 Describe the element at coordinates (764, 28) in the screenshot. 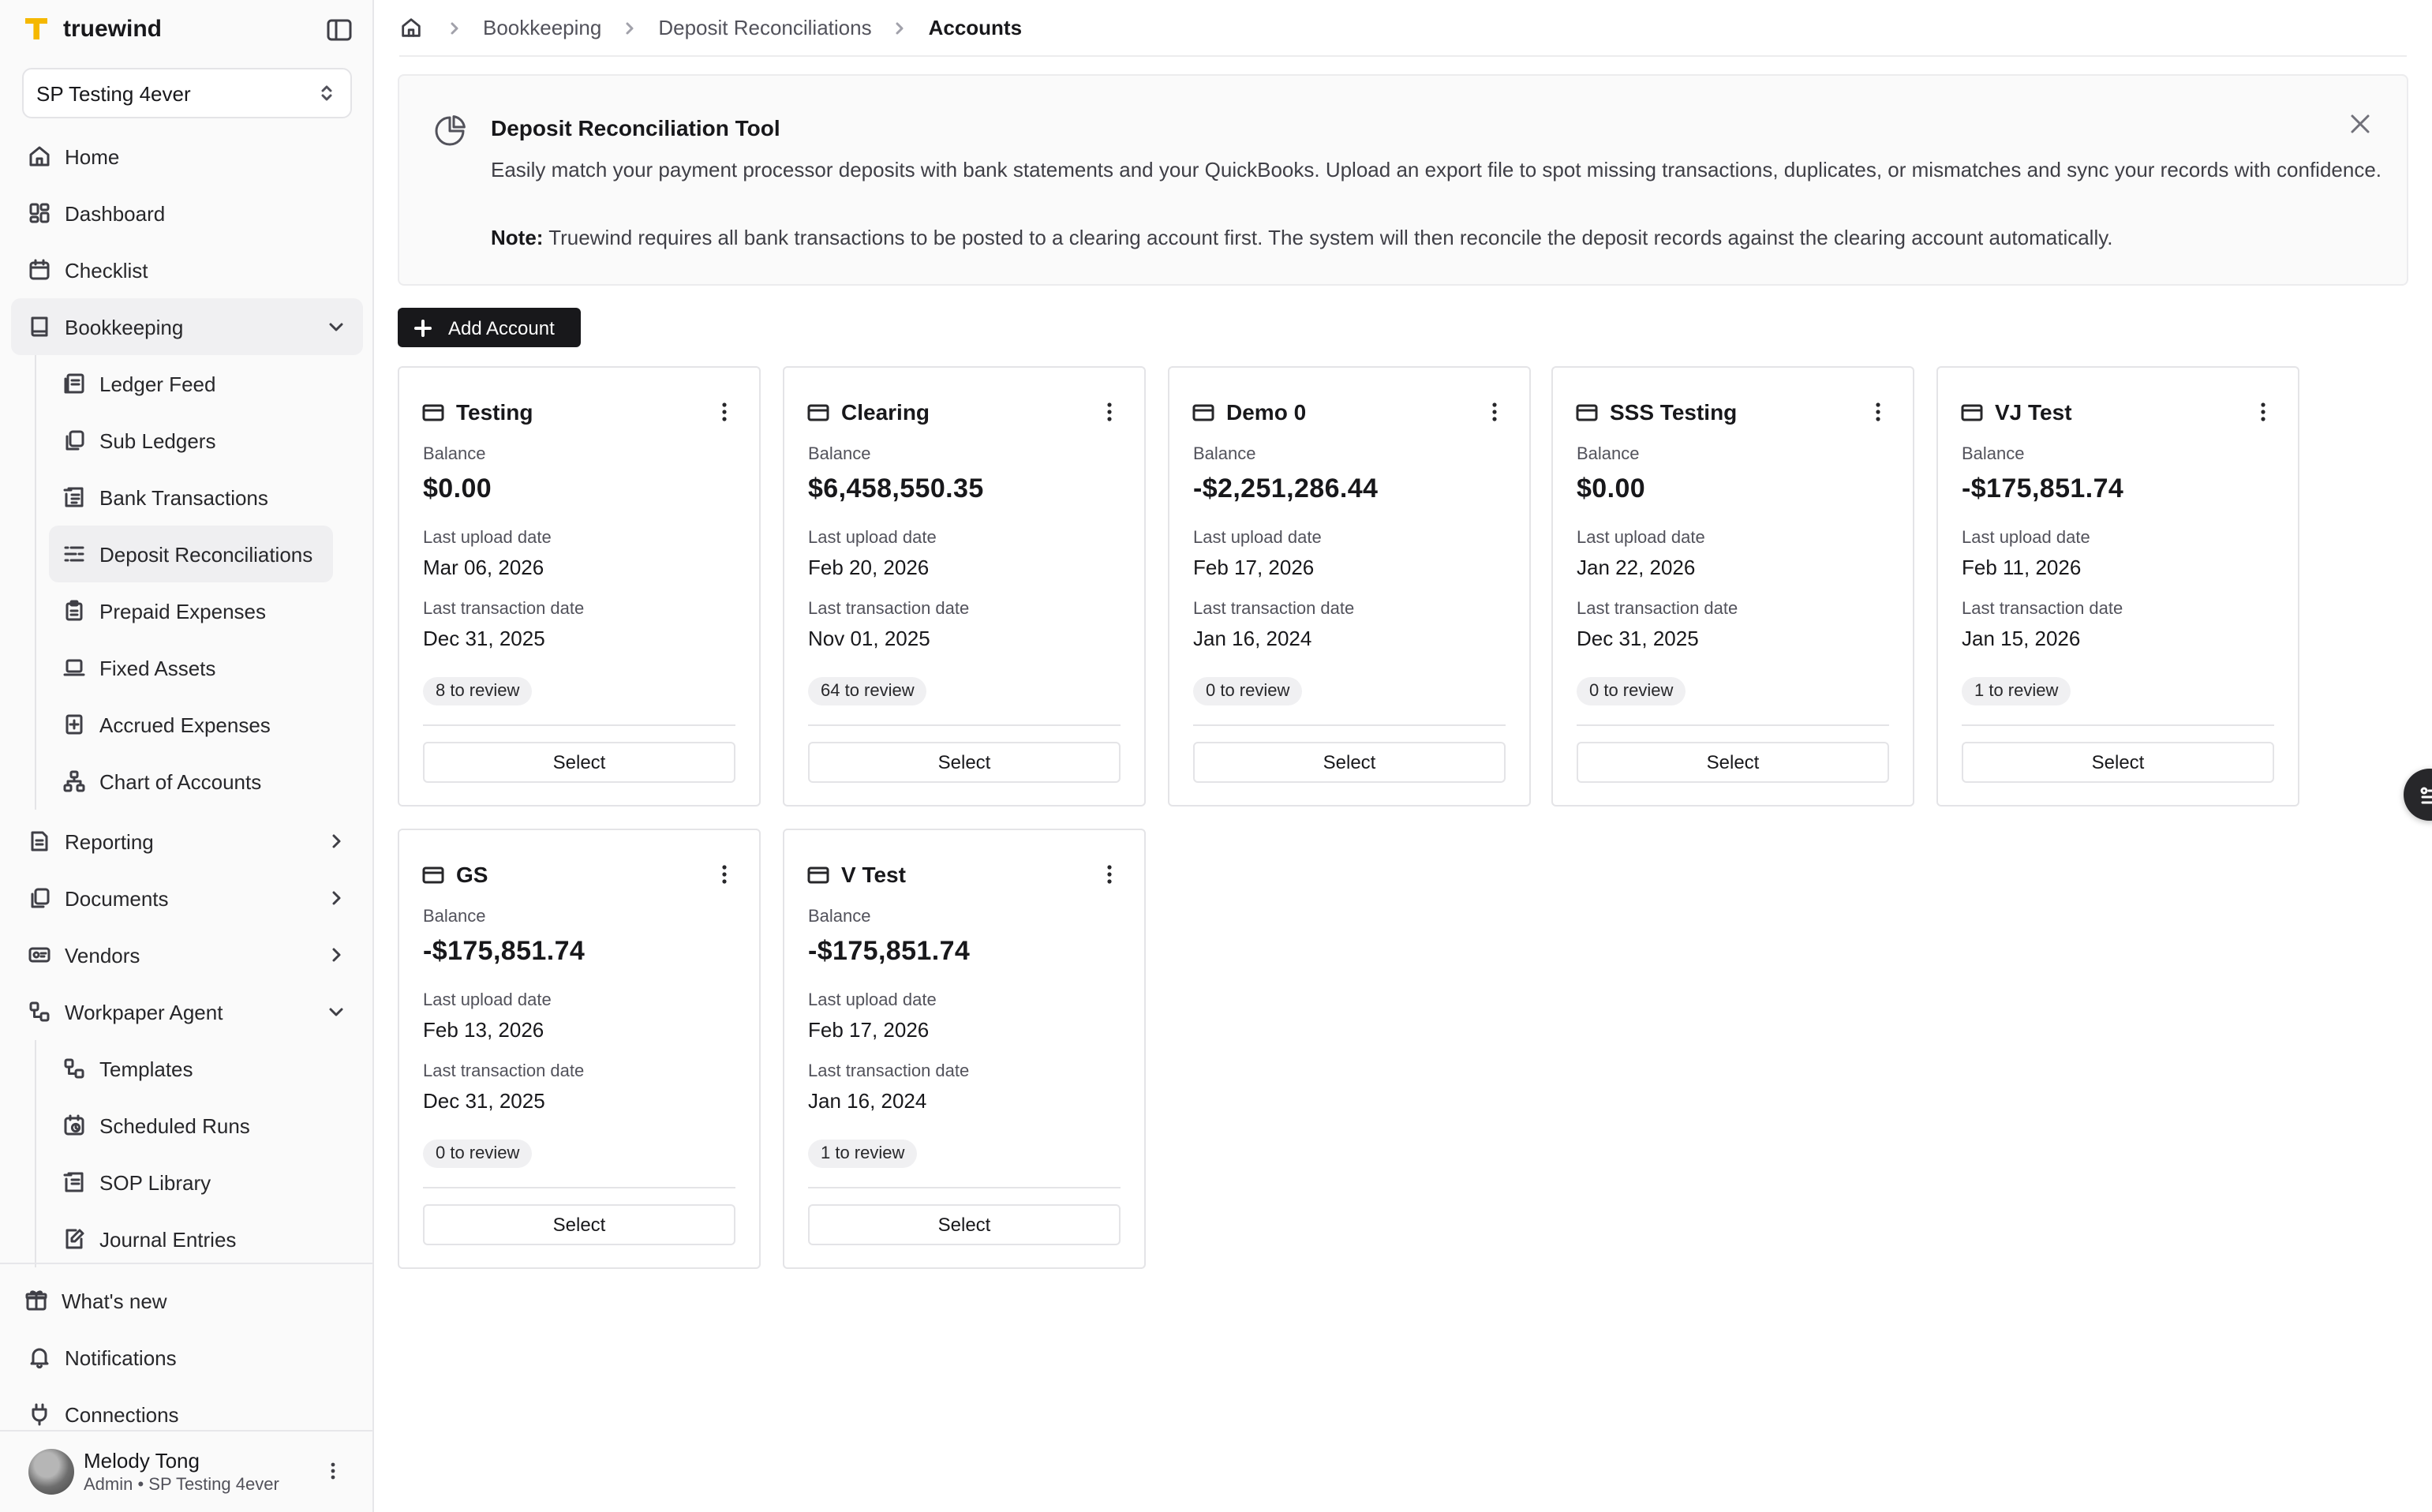

I see `breadcrumb-deposit-reconciliations: Deposit Reconciliations` at that location.